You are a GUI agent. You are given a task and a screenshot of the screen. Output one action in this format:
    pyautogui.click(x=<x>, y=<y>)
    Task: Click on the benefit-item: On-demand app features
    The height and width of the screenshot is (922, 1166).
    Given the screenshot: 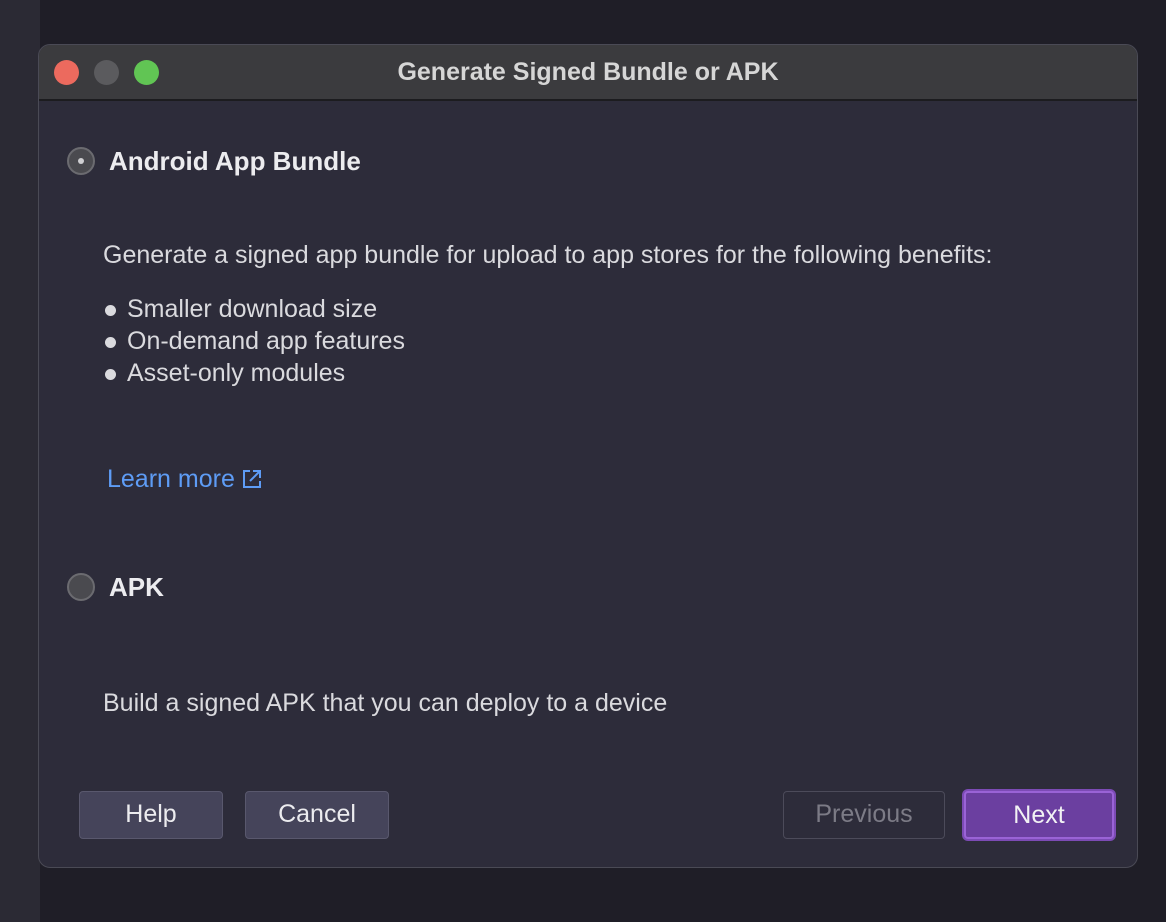 What is the action you would take?
    pyautogui.click(x=254, y=341)
    